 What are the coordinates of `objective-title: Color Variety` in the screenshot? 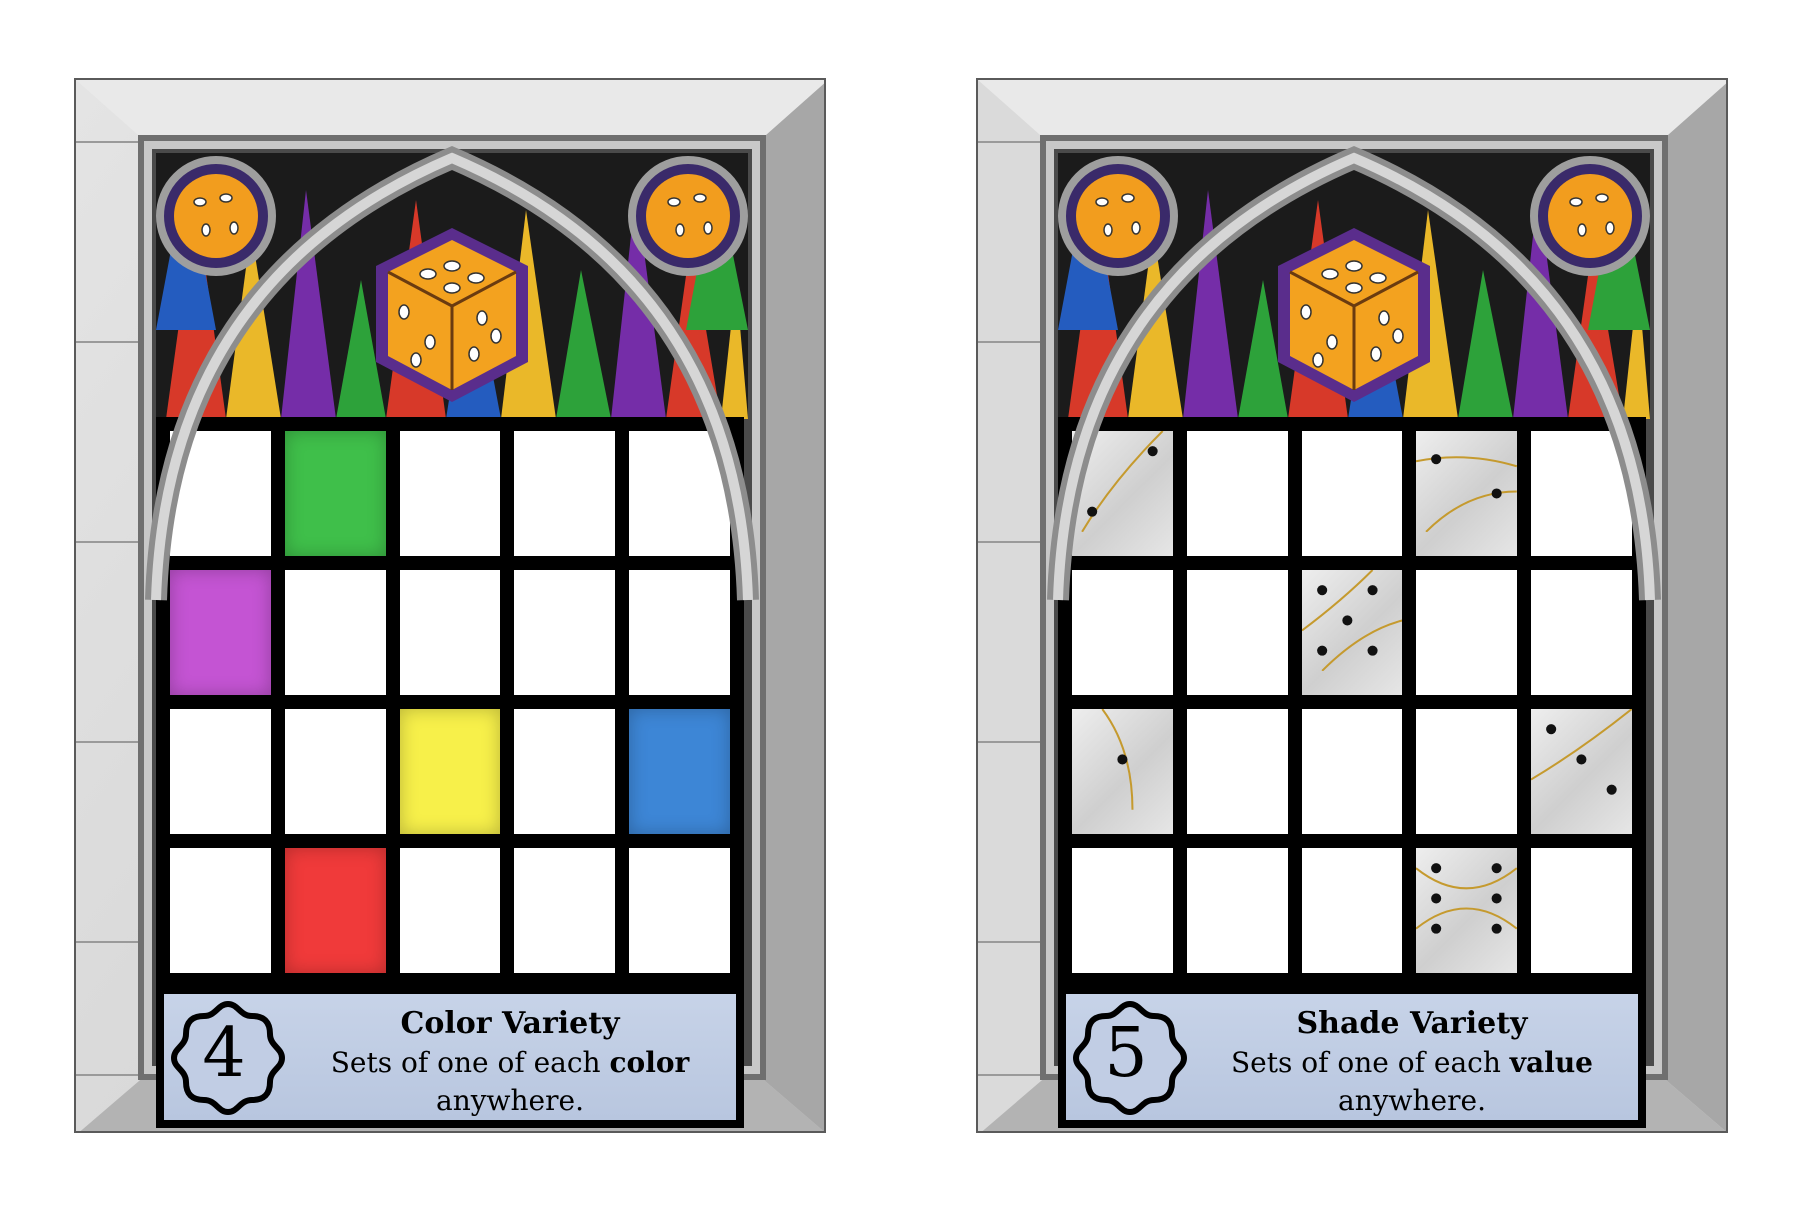 It's located at (510, 1023).